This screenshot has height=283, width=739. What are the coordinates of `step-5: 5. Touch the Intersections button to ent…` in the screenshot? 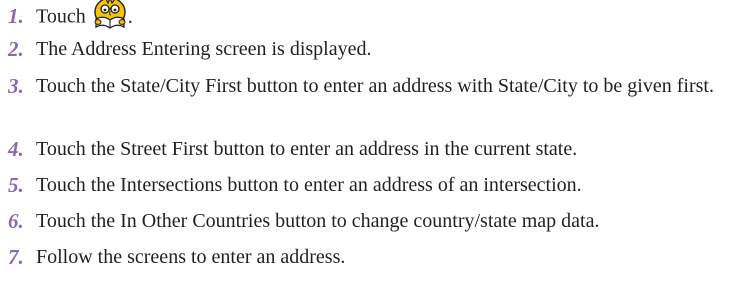 It's located at (295, 185).